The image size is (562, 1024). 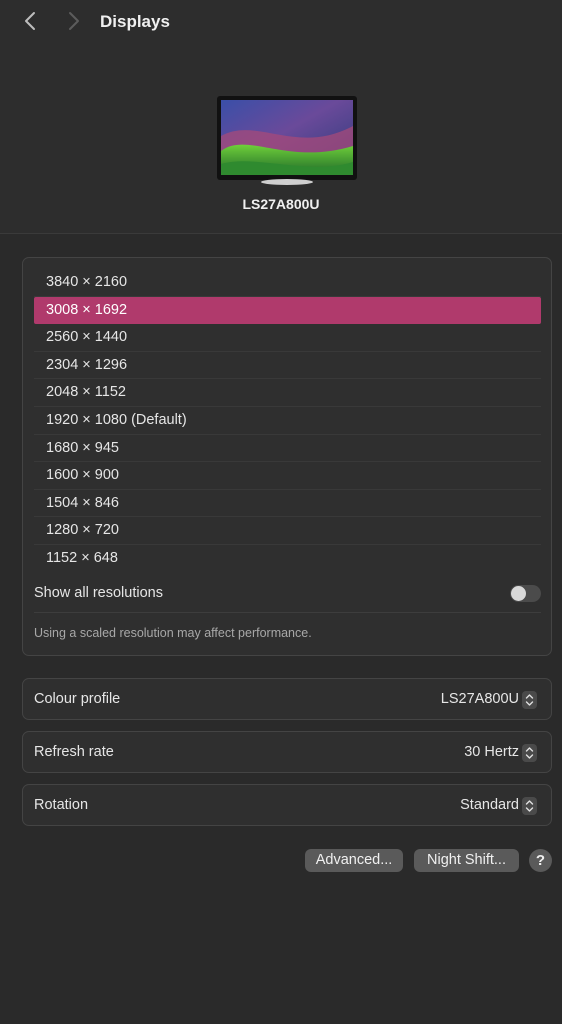 What do you see at coordinates (281, 204) in the screenshot?
I see `display-name: LS27A800U` at bounding box center [281, 204].